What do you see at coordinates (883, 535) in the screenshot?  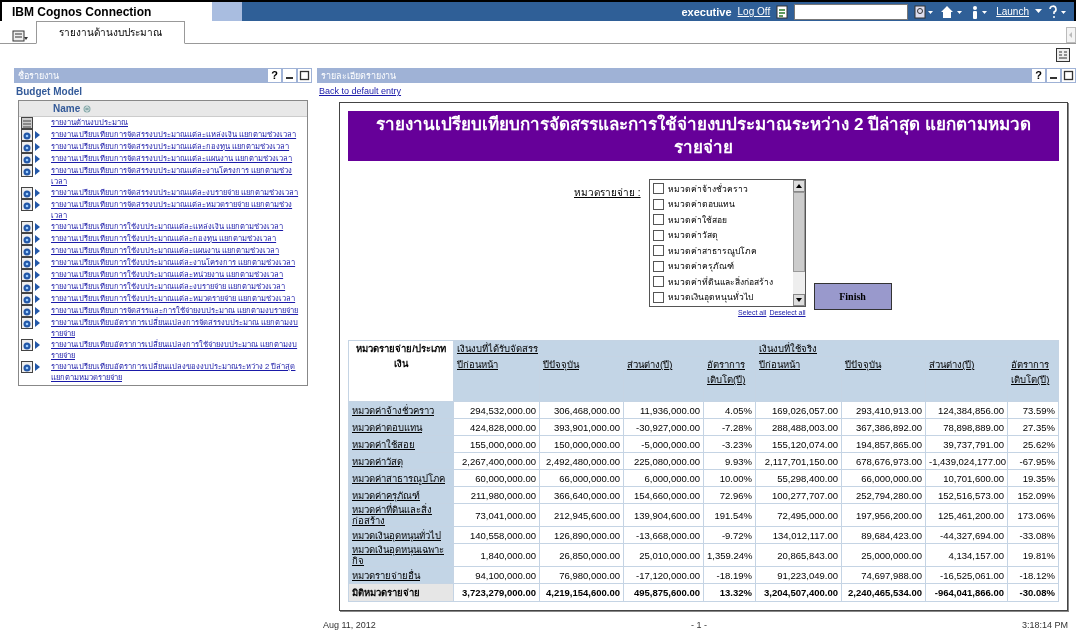 I see `table-cell: 89,684,423.00` at bounding box center [883, 535].